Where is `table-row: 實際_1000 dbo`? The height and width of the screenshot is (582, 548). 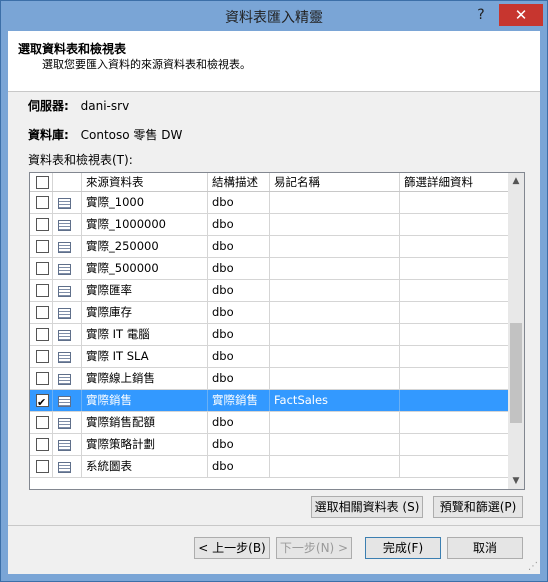
table-row: 實際_1000 dbo is located at coordinates (269, 203).